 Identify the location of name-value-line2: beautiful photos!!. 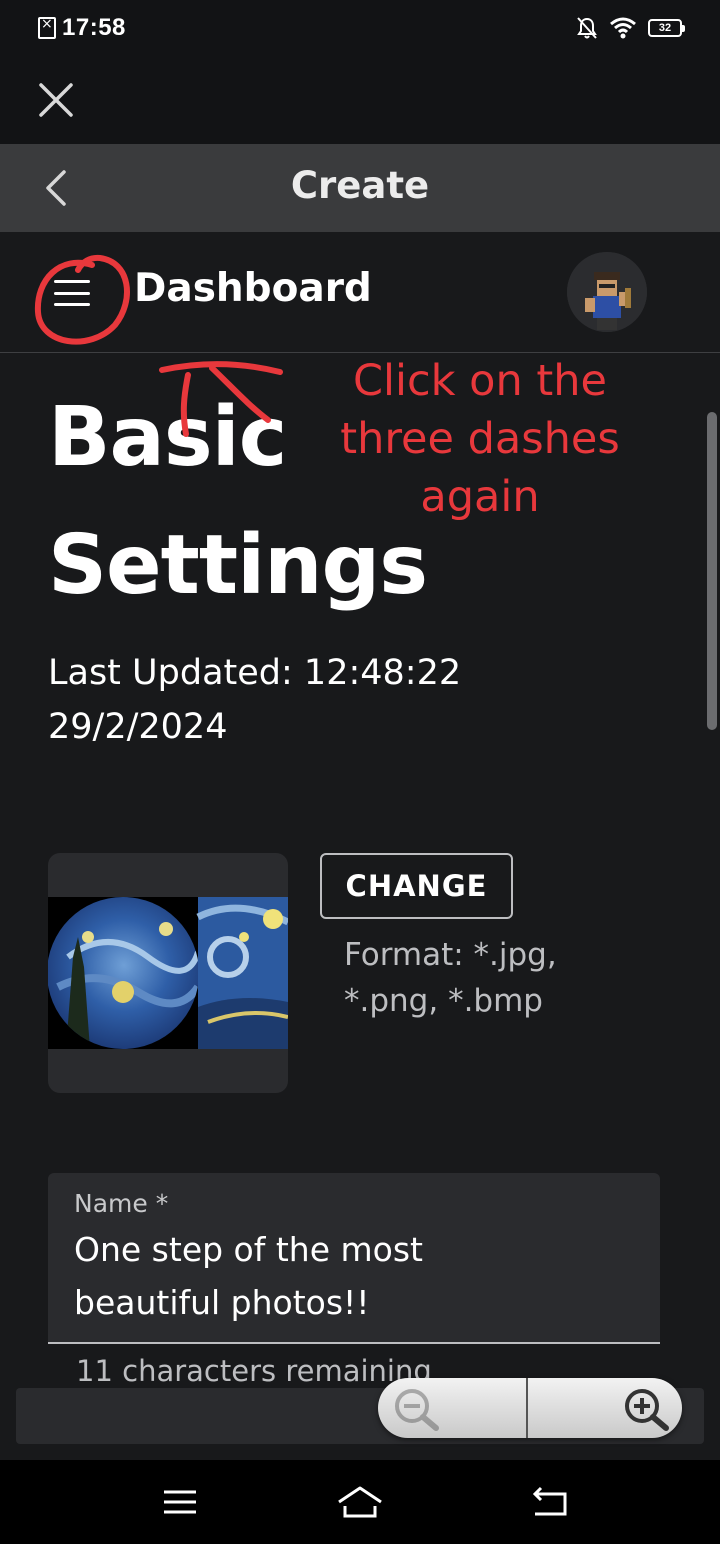
(222, 1302).